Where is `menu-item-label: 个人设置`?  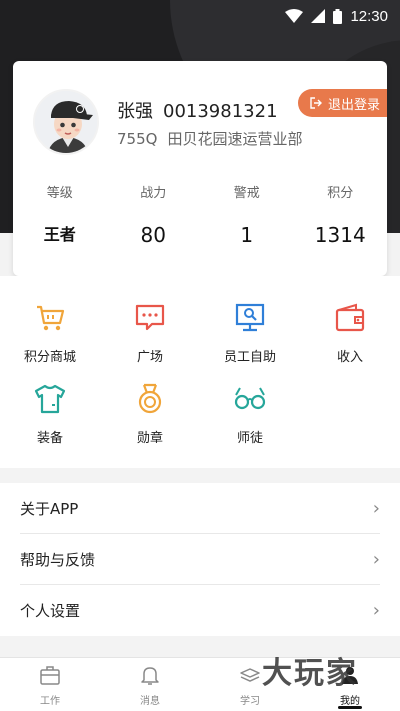 menu-item-label: 个人设置 is located at coordinates (50, 611).